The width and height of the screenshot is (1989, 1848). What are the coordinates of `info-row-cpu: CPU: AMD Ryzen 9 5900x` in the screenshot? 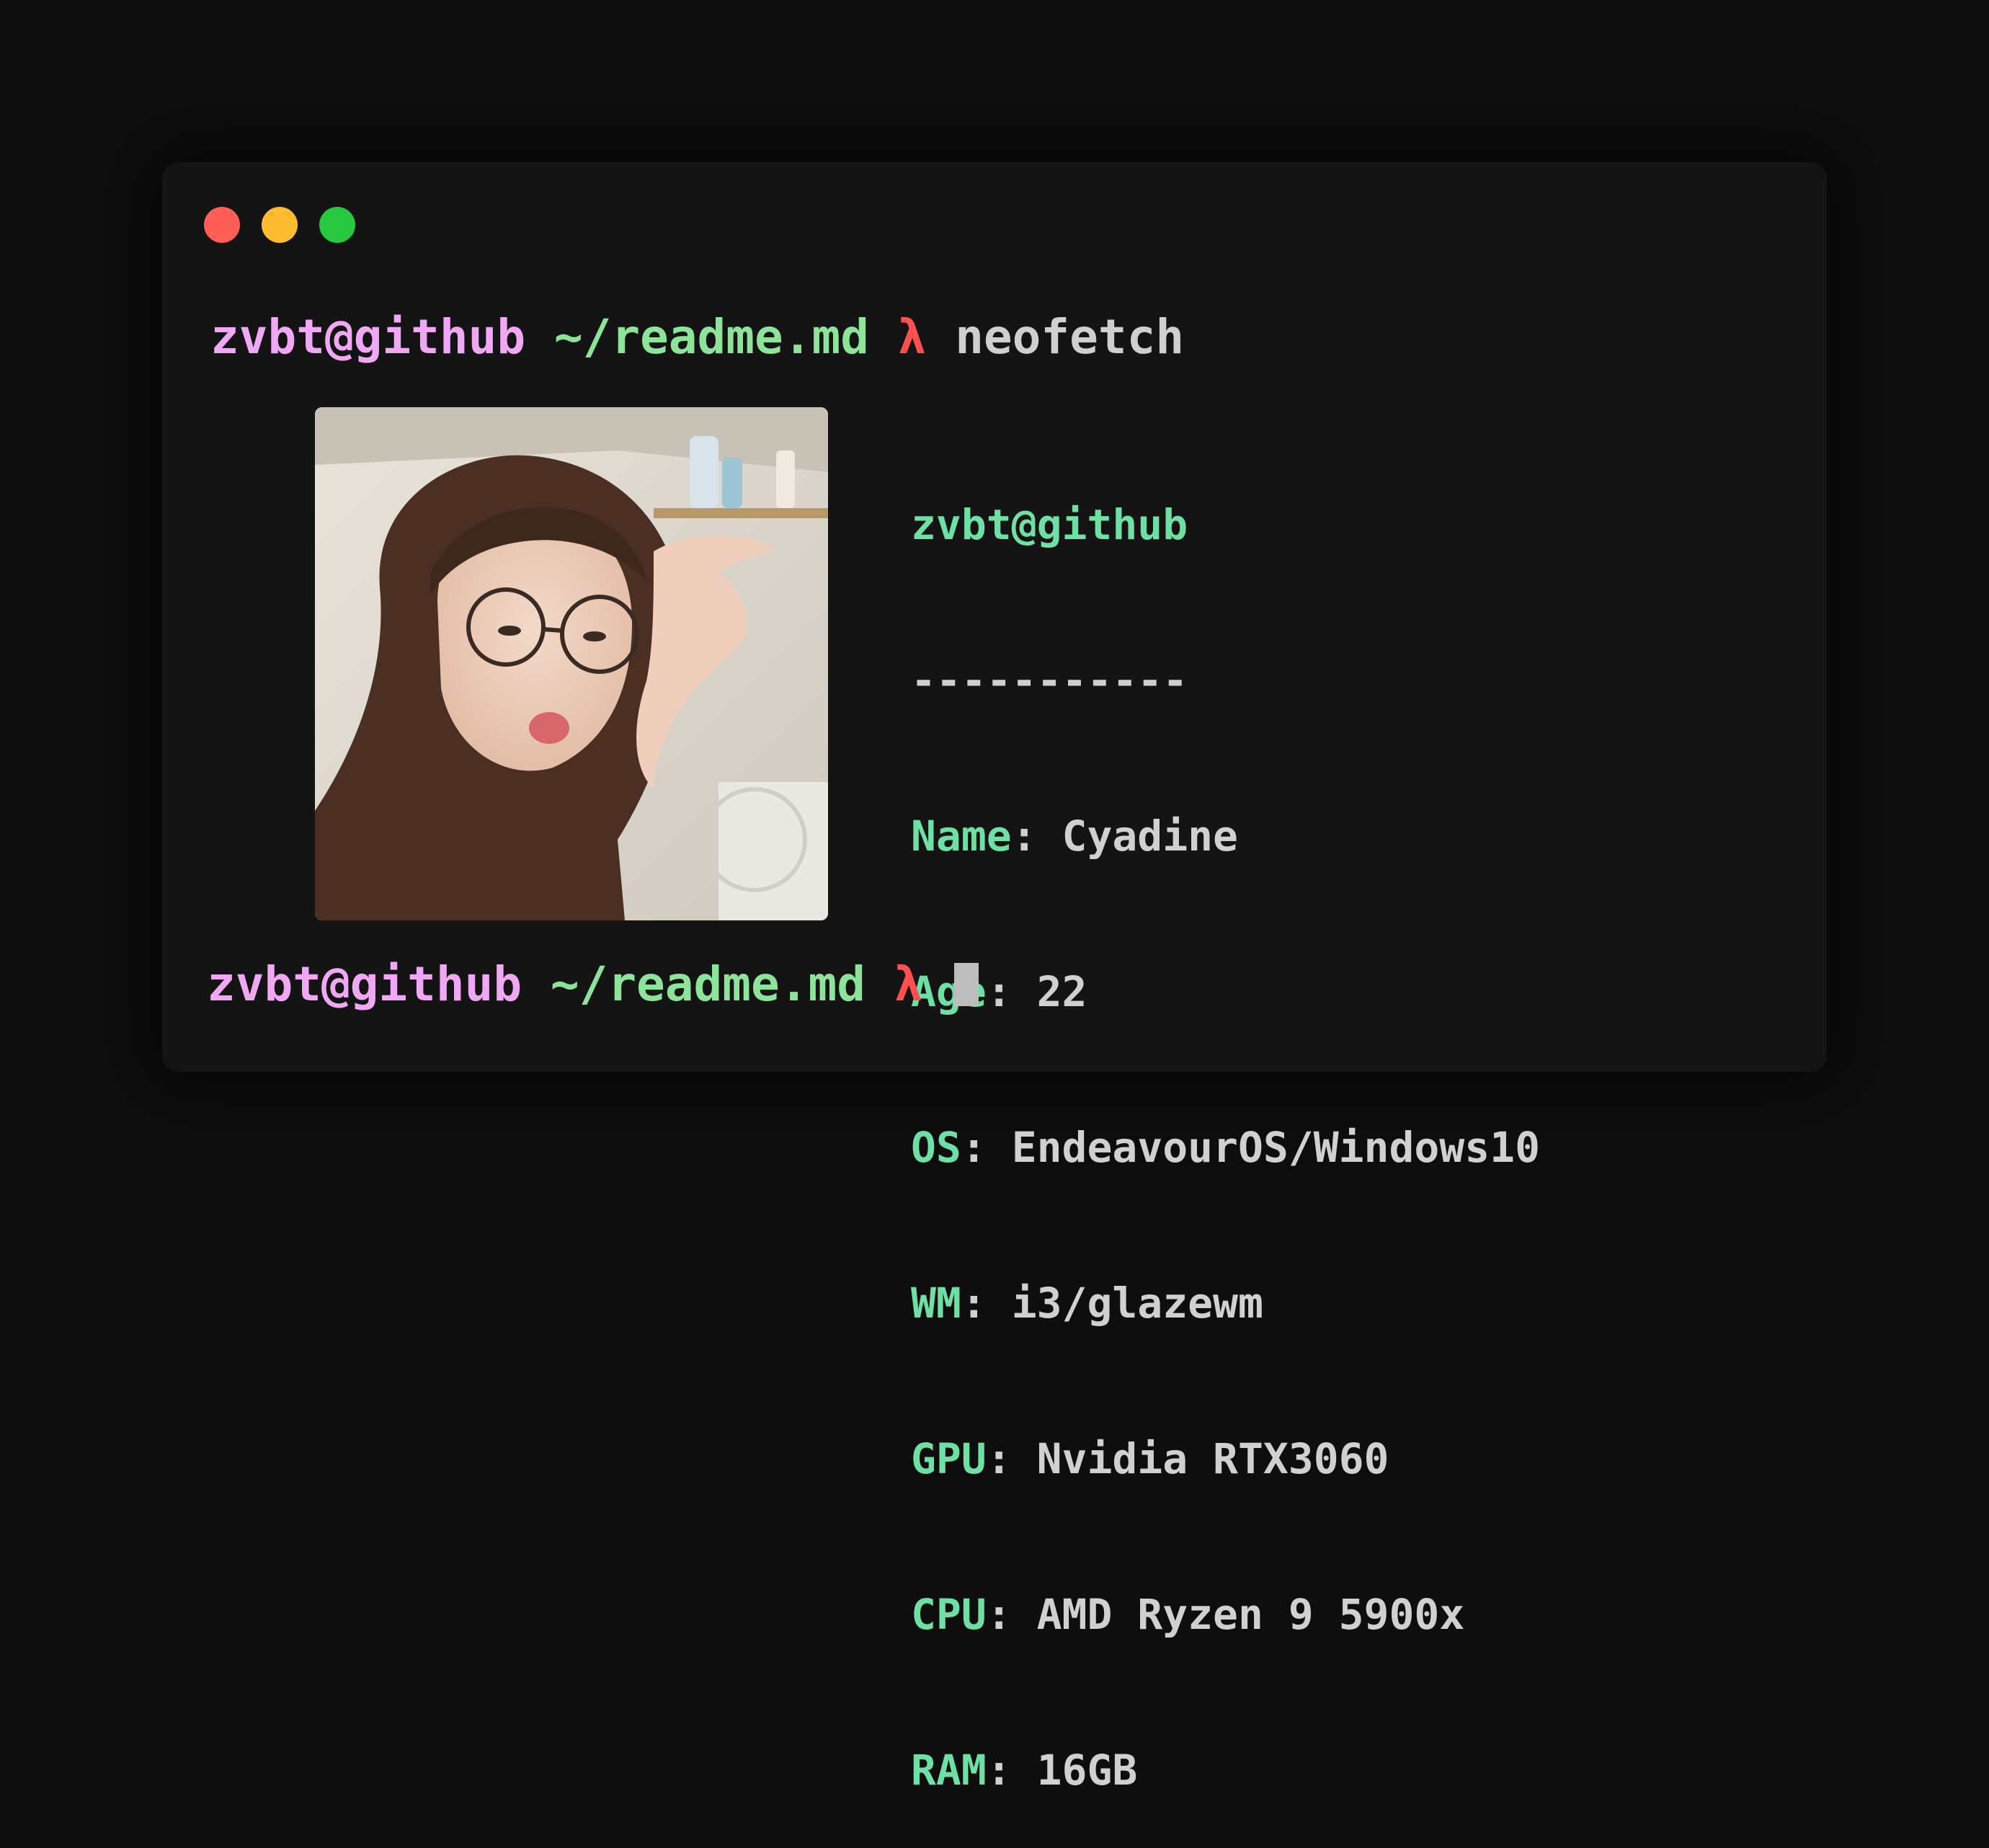 It's located at (1225, 1614).